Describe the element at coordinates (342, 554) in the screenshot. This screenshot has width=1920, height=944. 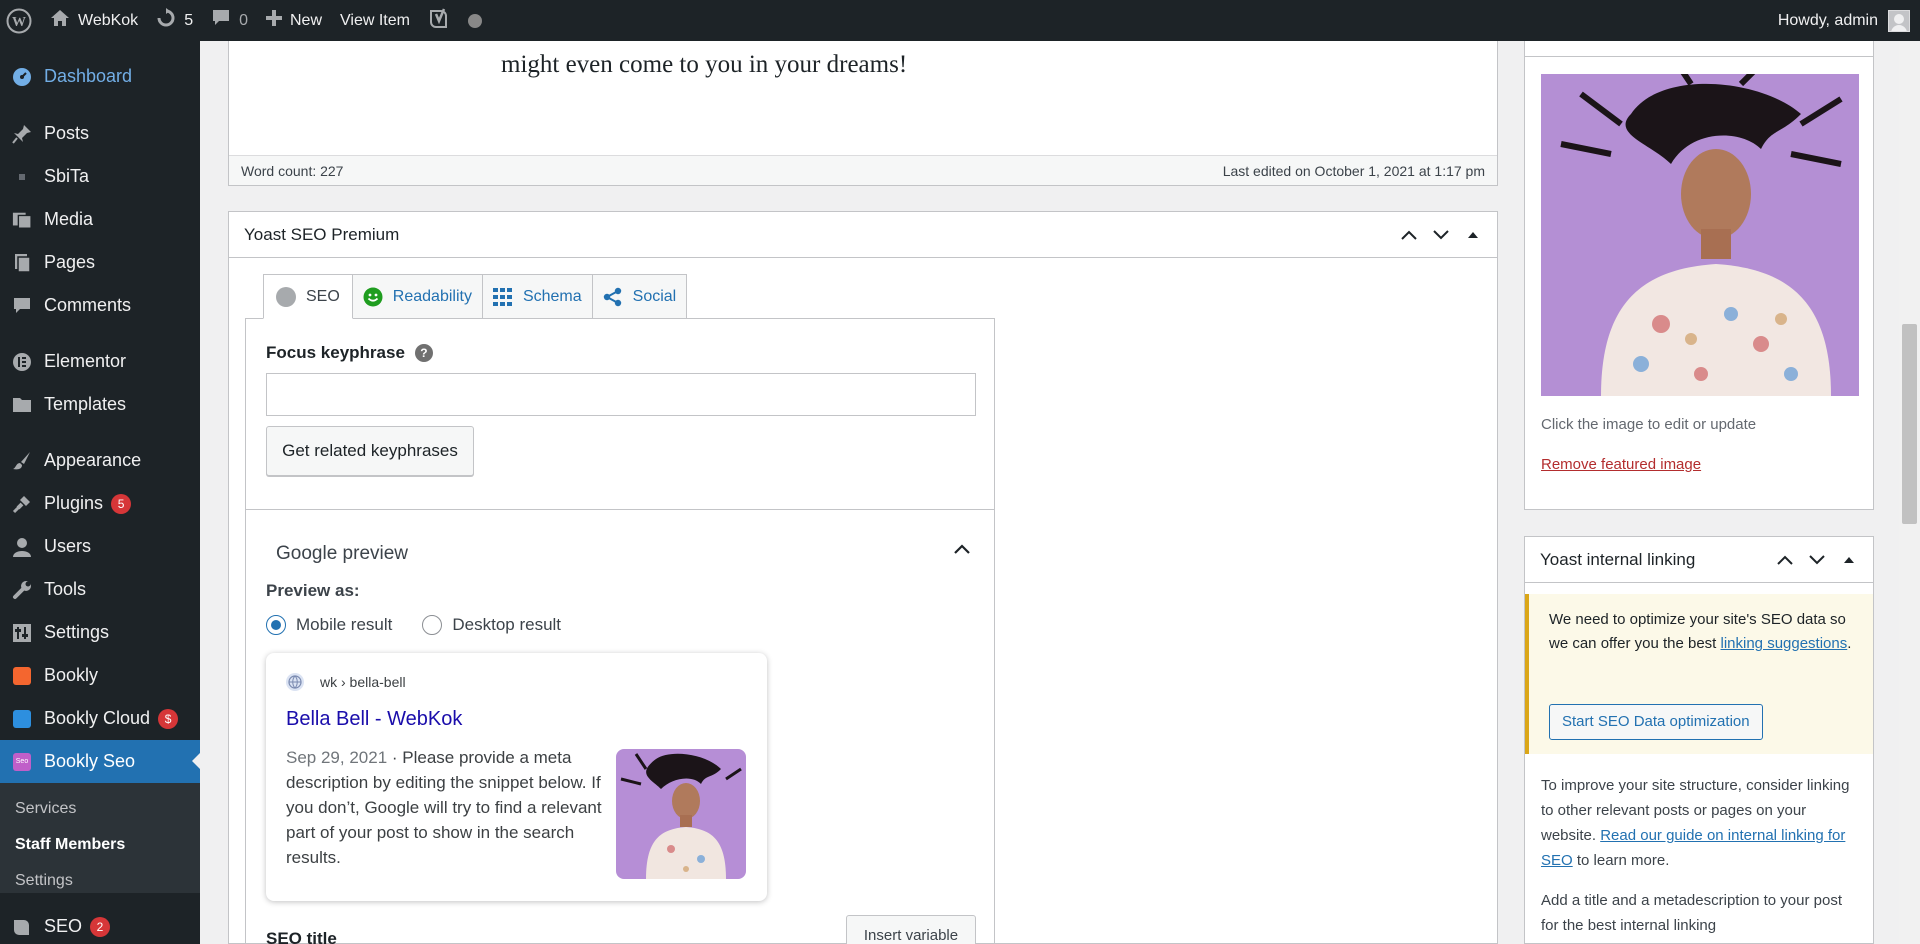
I see `google-preview-title: Google preview` at that location.